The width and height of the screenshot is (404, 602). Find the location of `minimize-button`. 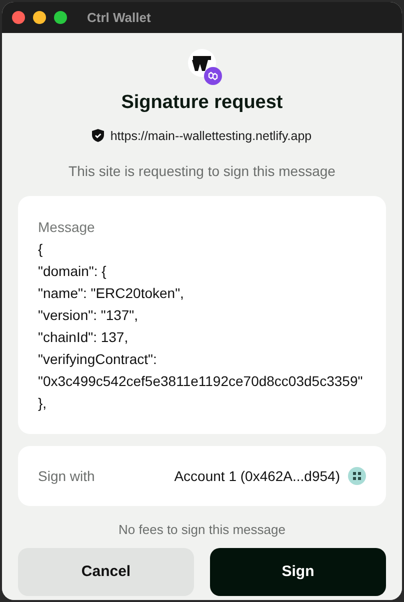

minimize-button is located at coordinates (39, 17).